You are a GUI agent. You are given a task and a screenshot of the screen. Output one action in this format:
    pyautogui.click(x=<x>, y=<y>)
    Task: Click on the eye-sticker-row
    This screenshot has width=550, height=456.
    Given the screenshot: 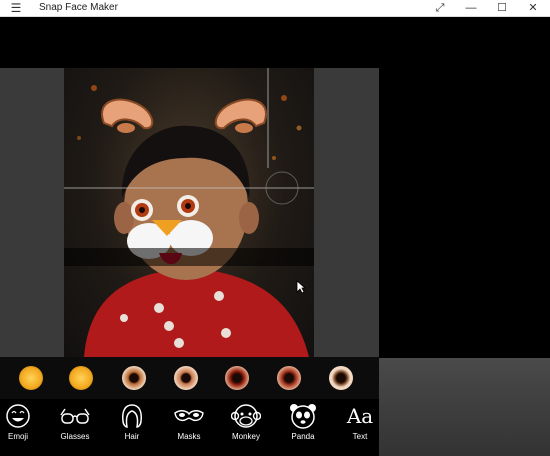 What is the action you would take?
    pyautogui.click(x=189, y=378)
    